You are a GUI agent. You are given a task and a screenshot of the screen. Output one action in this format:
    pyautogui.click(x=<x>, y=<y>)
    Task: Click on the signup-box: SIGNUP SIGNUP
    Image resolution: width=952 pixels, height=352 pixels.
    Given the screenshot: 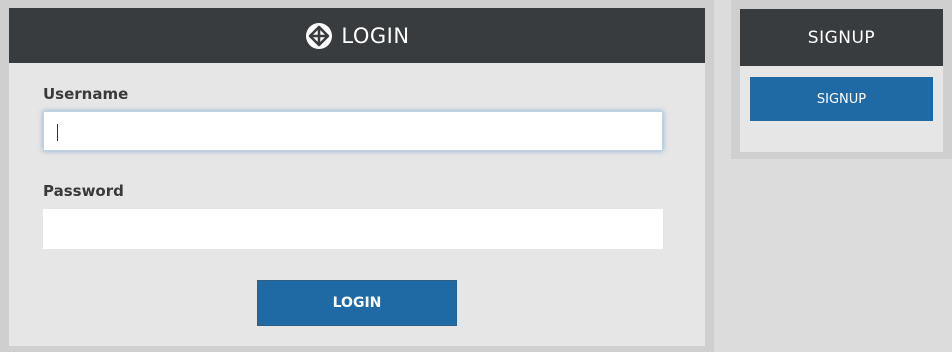 What is the action you would take?
    pyautogui.click(x=841, y=80)
    